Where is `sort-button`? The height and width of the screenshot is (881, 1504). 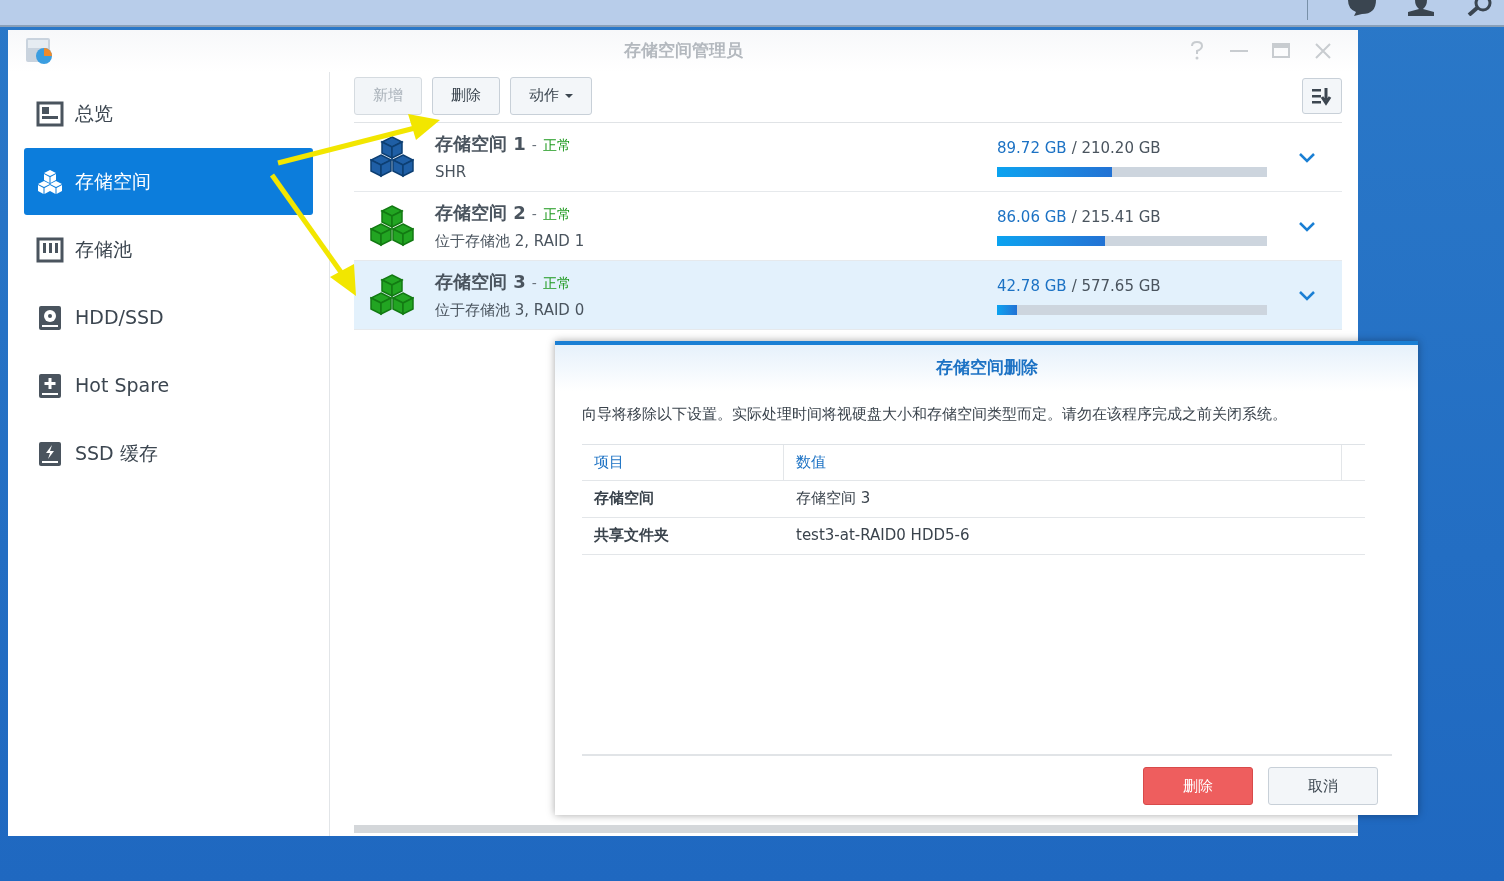 sort-button is located at coordinates (1322, 95).